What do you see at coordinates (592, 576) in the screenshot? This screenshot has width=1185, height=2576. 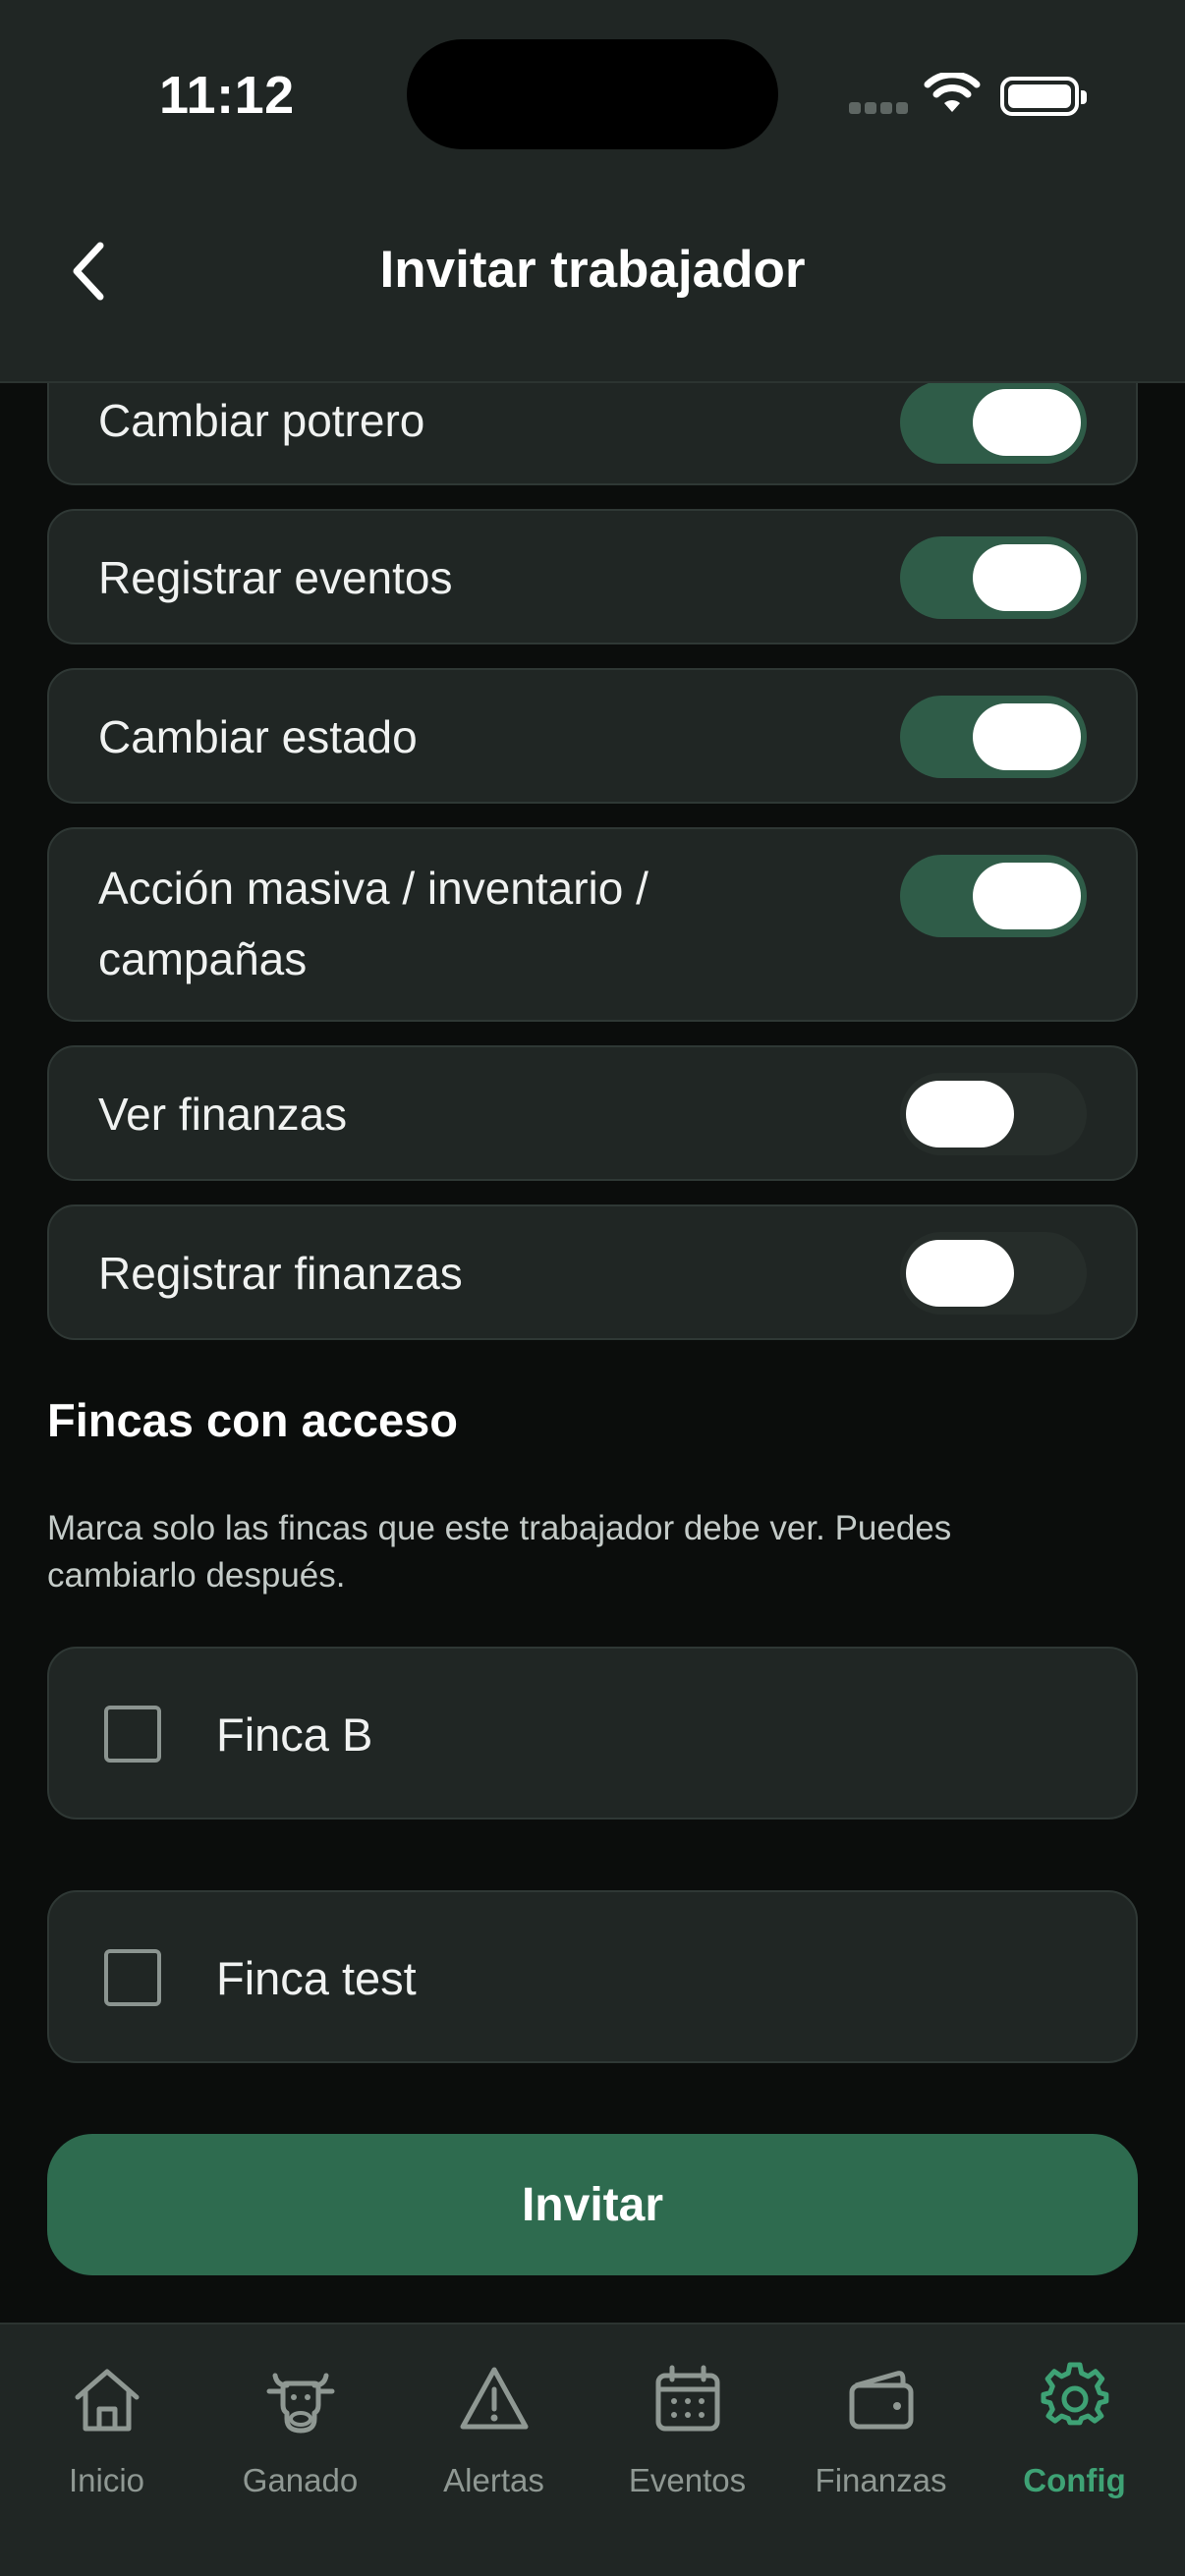 I see `permission-row-registrar-eventos: Registrar eventos` at bounding box center [592, 576].